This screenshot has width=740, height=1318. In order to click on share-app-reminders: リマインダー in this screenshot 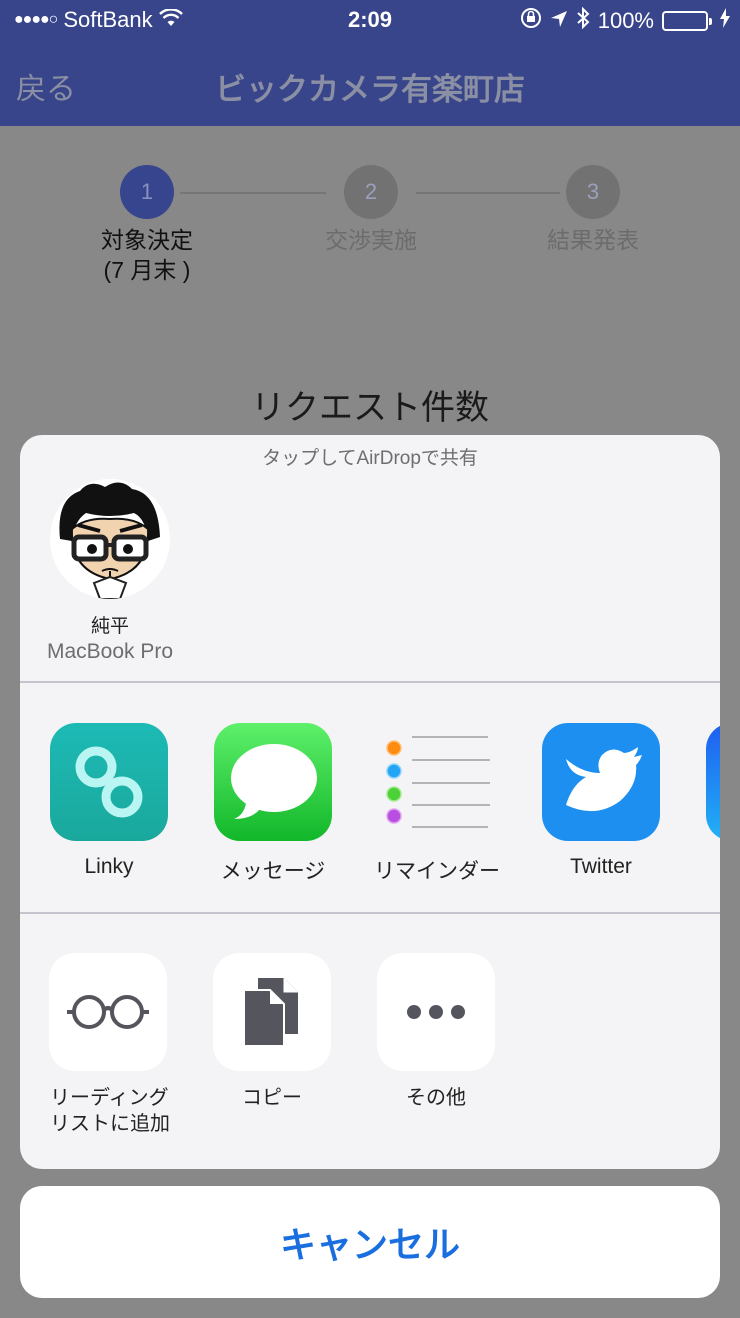, I will do `click(437, 804)`.